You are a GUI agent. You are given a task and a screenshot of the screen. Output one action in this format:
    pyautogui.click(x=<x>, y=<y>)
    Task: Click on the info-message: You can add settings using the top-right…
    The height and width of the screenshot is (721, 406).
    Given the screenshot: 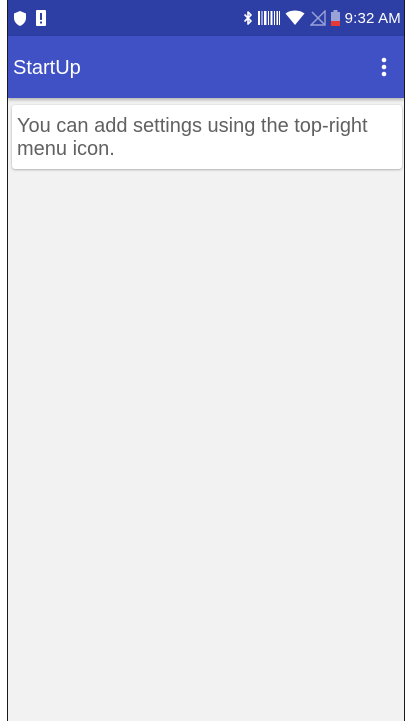 What is the action you would take?
    pyautogui.click(x=192, y=137)
    